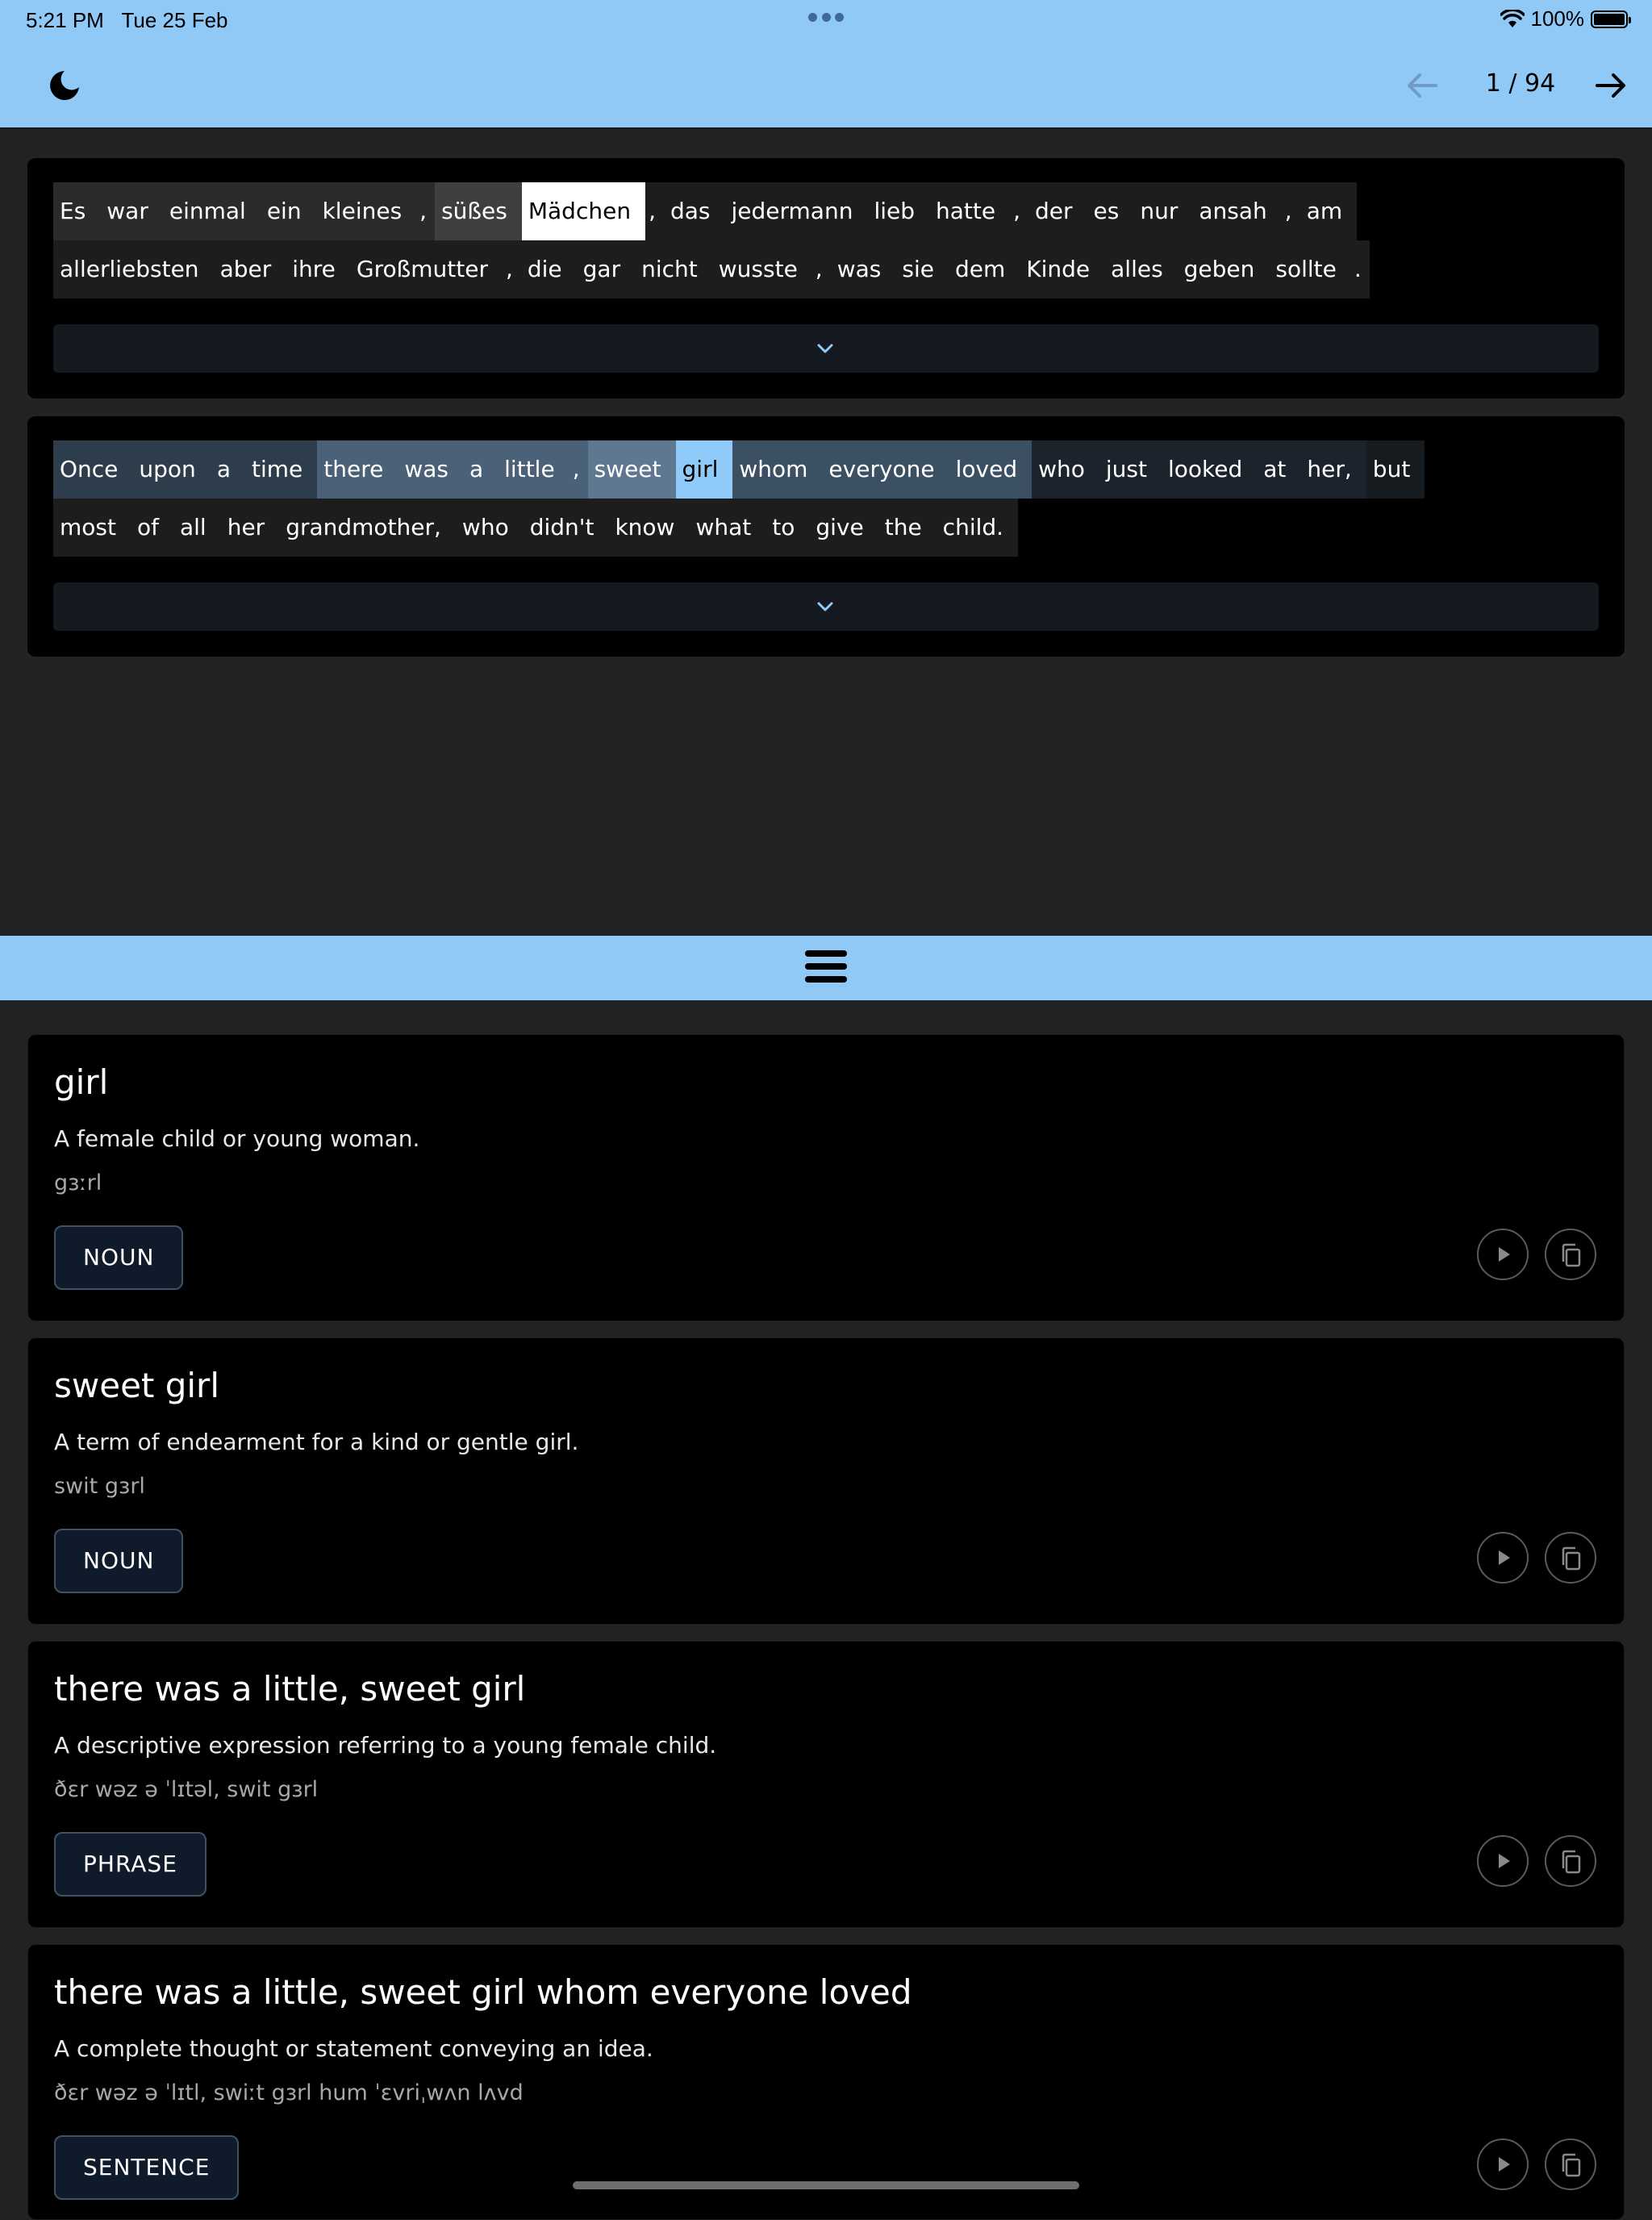 This screenshot has width=1652, height=2220. I want to click on word-token: ansah, so click(1237, 211).